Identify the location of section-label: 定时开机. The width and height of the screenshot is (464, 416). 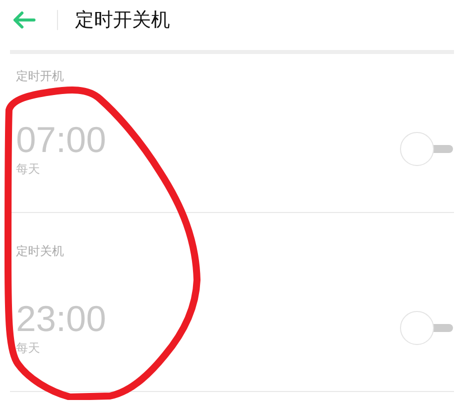
(40, 76).